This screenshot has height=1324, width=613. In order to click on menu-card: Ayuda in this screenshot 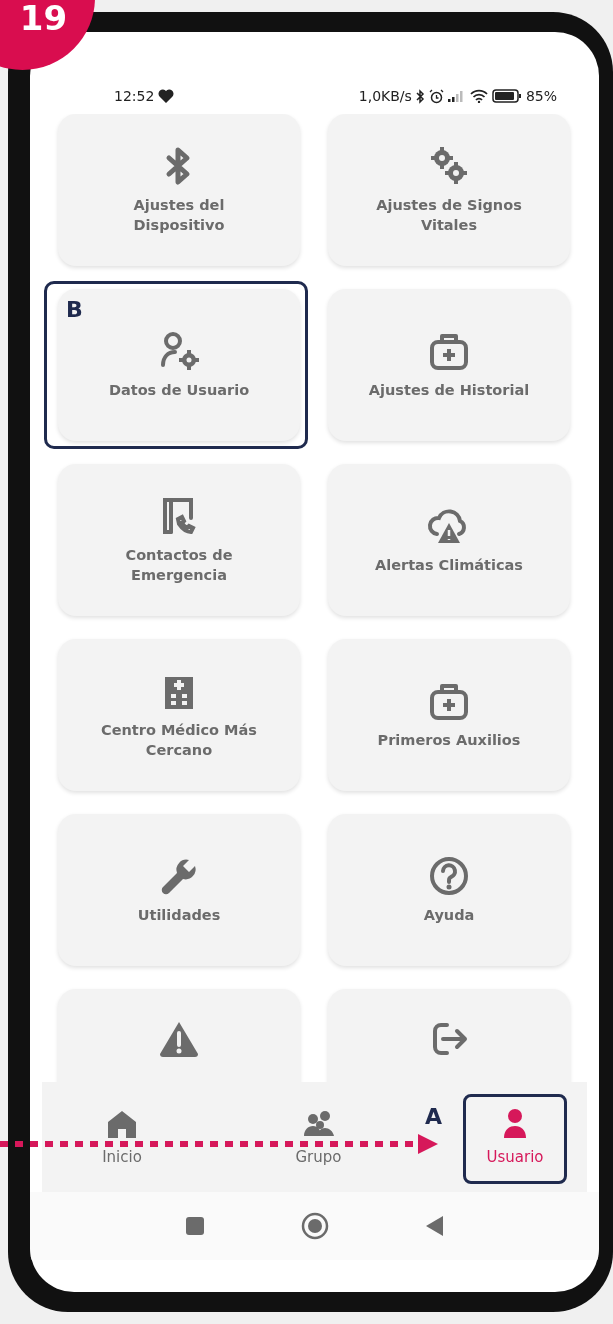, I will do `click(449, 890)`.